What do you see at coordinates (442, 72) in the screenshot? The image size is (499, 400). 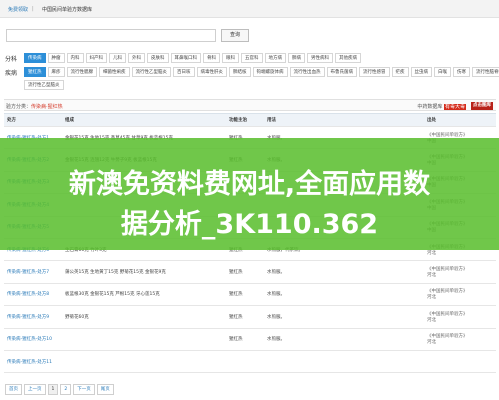 I see `disease-tag: 白喉` at bounding box center [442, 72].